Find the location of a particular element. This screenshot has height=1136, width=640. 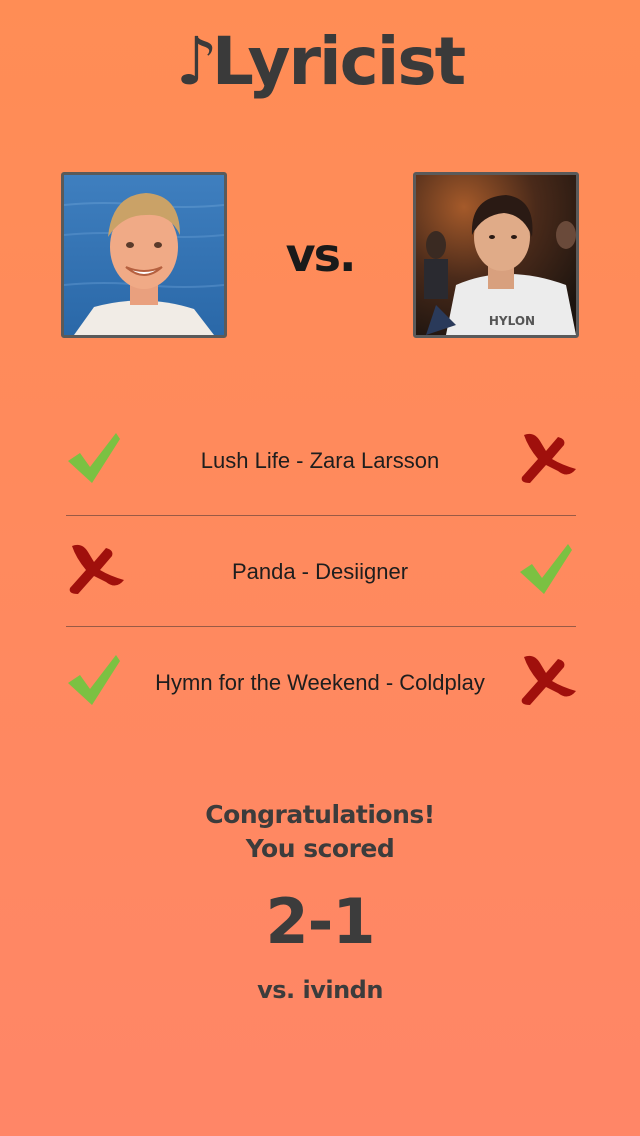

song-title: Panda - Desiigner is located at coordinates (320, 571).